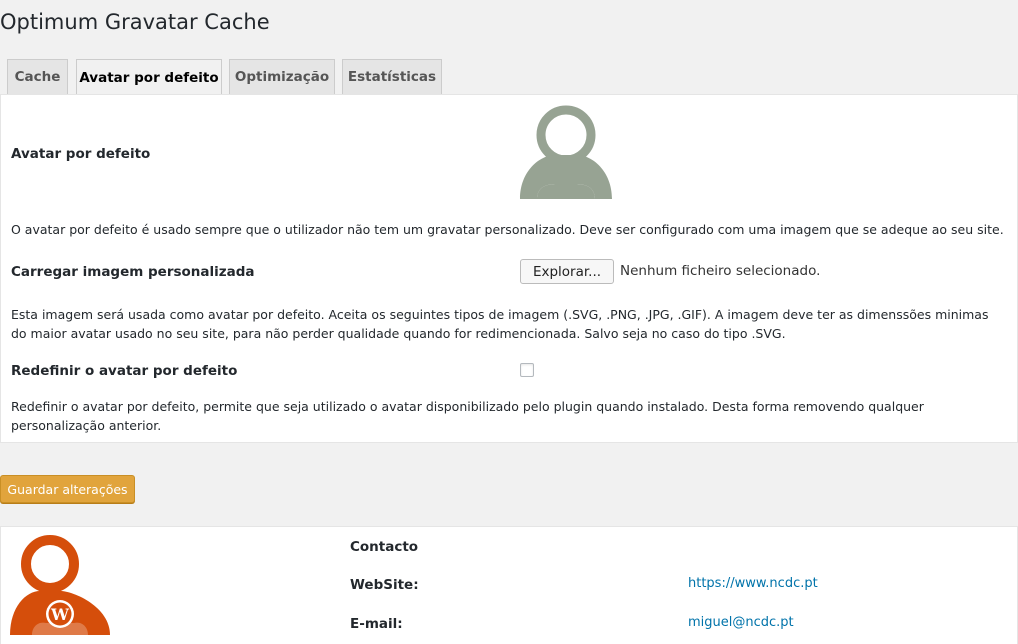 This screenshot has width=1018, height=644. I want to click on page-title: Optimum Gravatar Cache, so click(135, 22).